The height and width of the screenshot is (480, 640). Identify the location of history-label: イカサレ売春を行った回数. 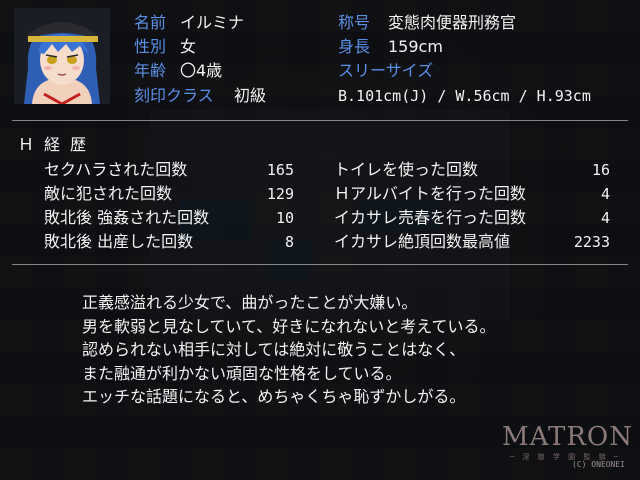
(430, 217).